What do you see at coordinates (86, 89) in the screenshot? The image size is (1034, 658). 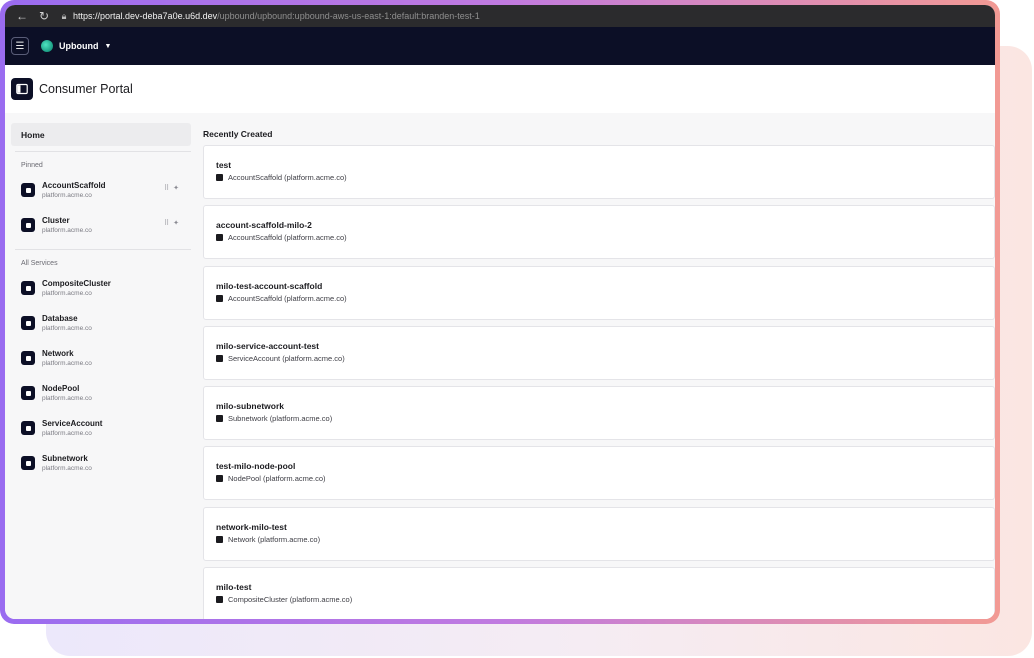 I see `page-title: Consumer Portal` at bounding box center [86, 89].